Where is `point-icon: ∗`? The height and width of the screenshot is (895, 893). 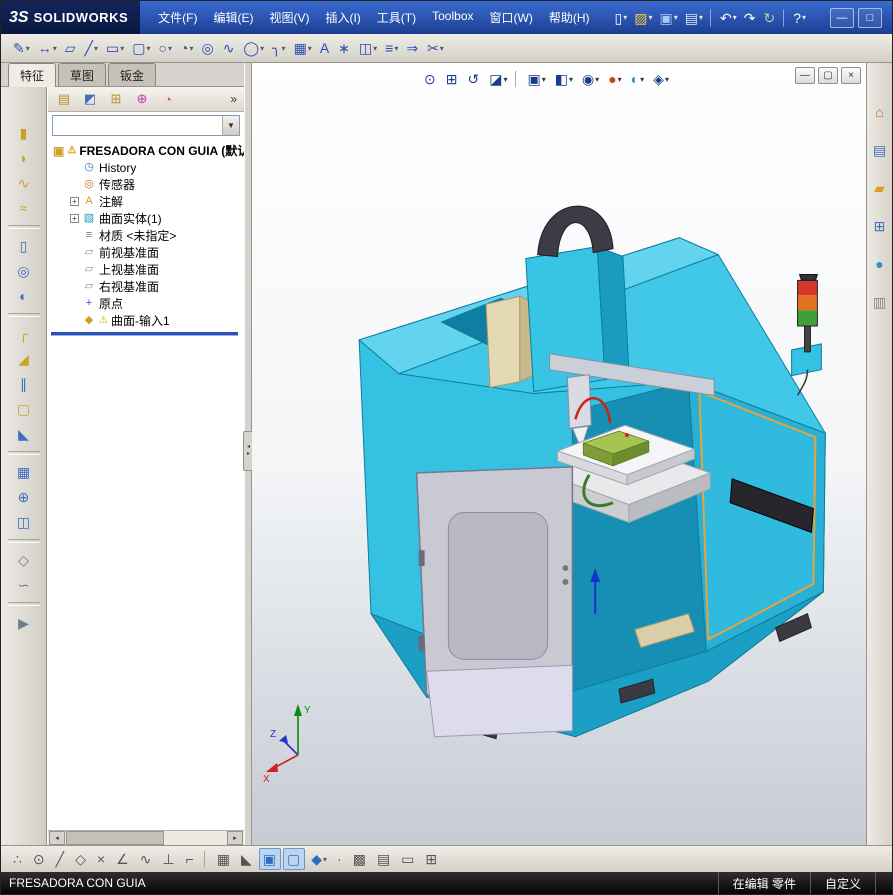 point-icon: ∗ is located at coordinates (344, 48).